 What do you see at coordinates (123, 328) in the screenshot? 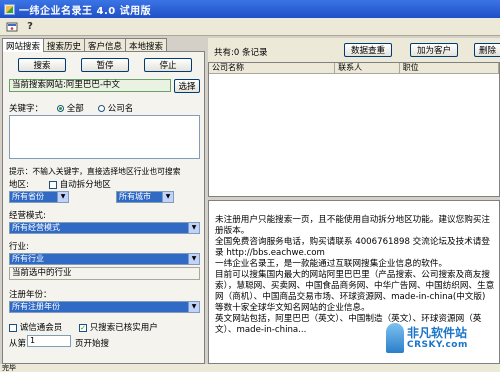
I see `verified-label: 只搜索已核实用户` at bounding box center [123, 328].